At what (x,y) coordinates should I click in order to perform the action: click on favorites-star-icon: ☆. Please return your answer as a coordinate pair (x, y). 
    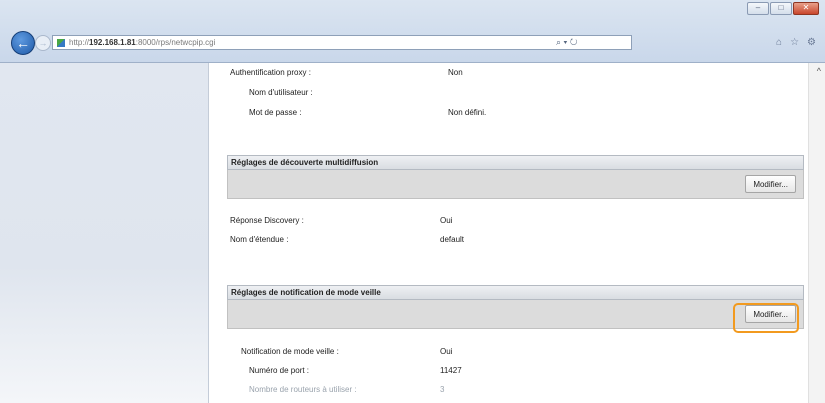
    Looking at the image, I should click on (794, 42).